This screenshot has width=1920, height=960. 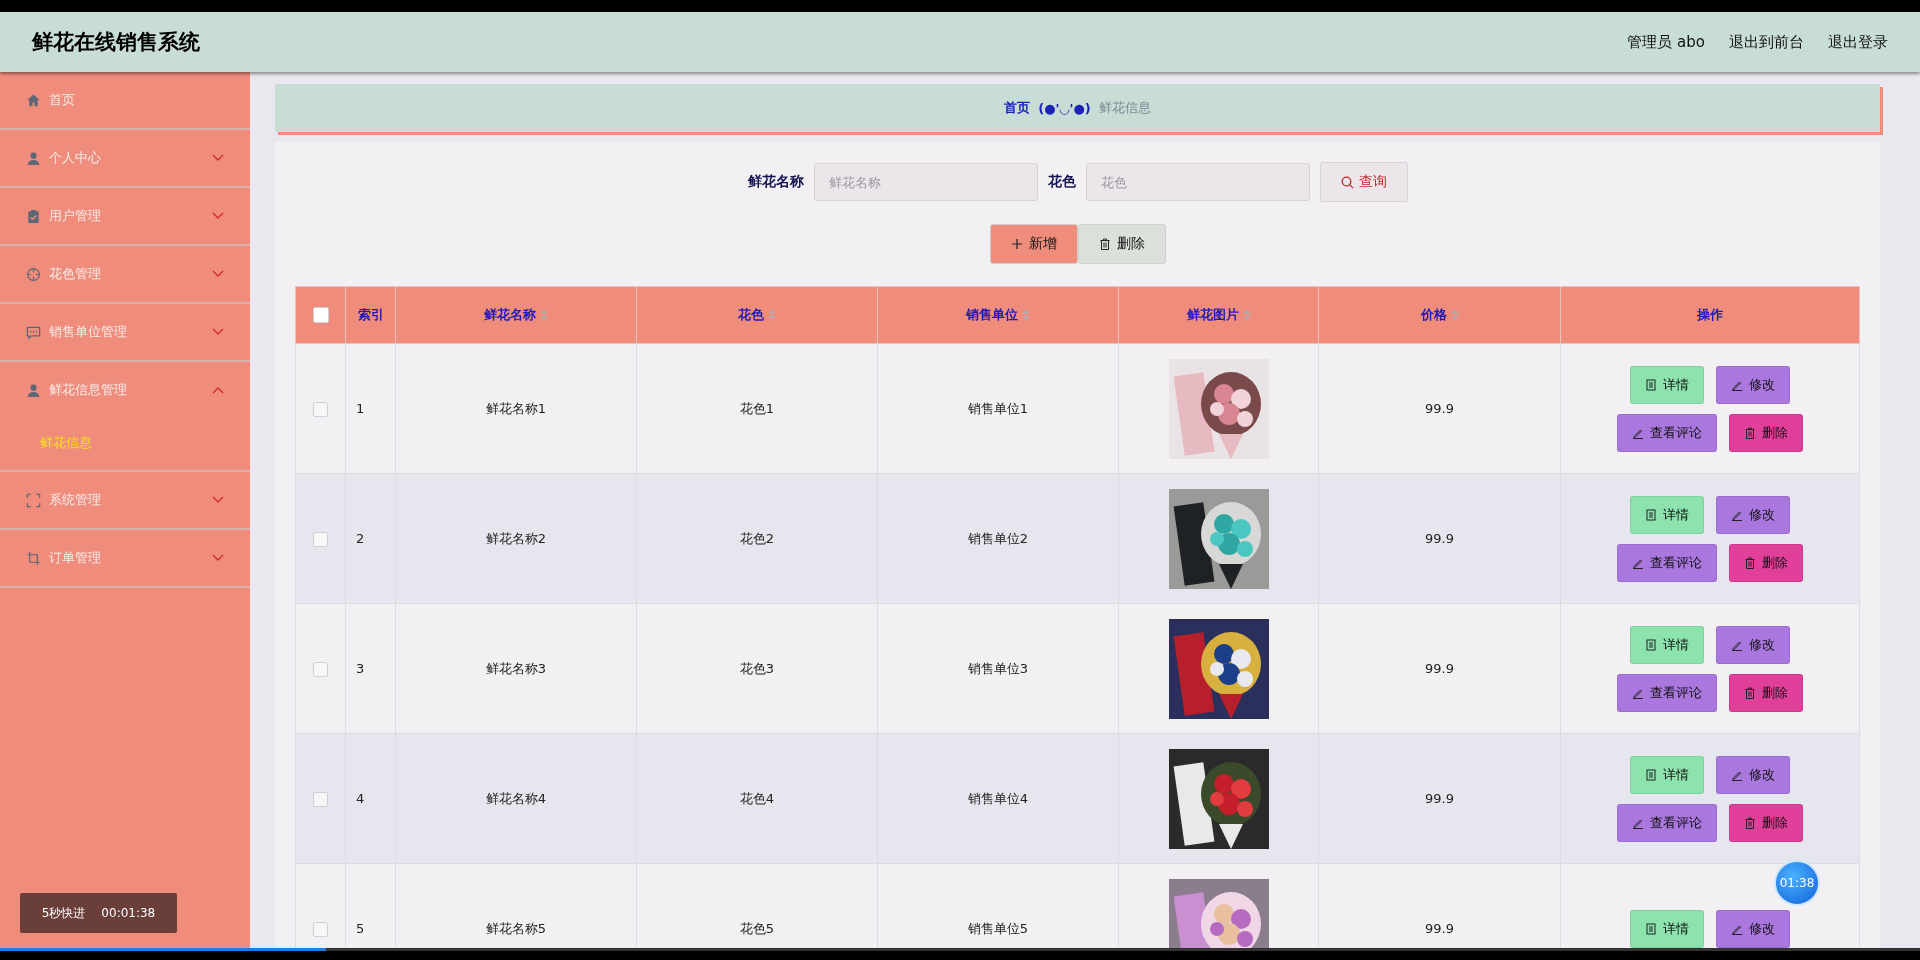 What do you see at coordinates (1433, 315) in the screenshot?
I see `column-header: 价格` at bounding box center [1433, 315].